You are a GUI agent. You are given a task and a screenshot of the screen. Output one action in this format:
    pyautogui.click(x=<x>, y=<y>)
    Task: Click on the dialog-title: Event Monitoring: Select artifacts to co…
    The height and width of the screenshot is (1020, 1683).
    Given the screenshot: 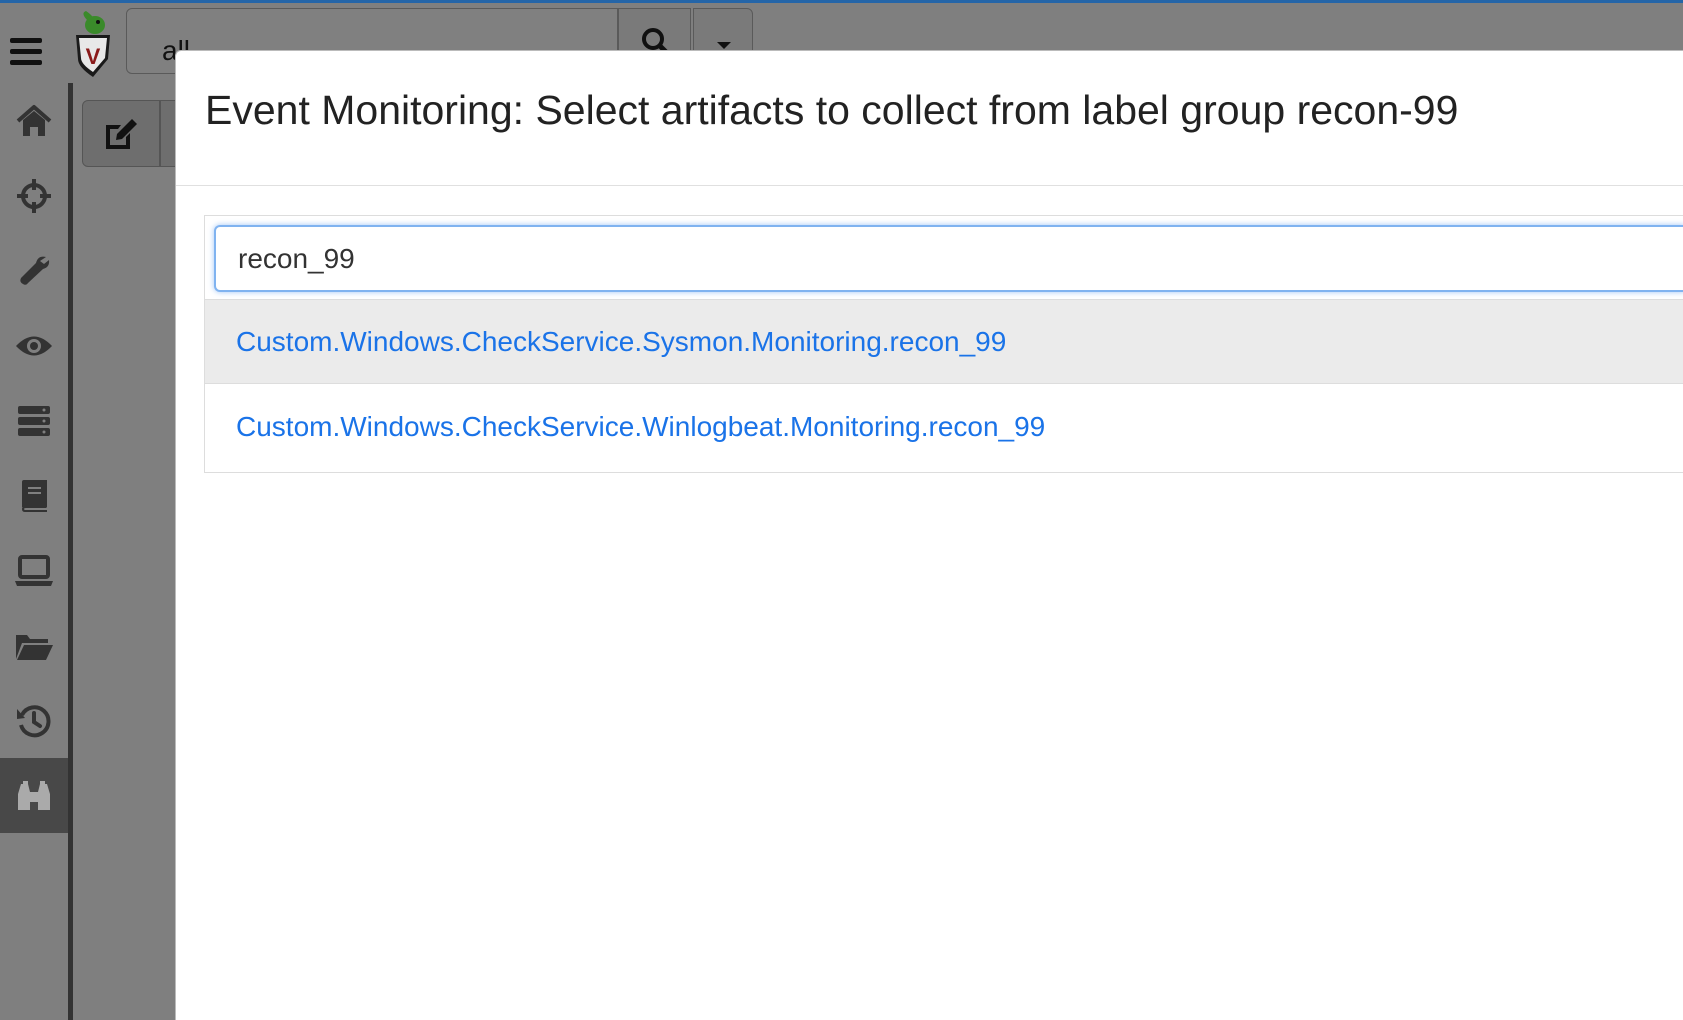 What is the action you would take?
    pyautogui.click(x=832, y=110)
    